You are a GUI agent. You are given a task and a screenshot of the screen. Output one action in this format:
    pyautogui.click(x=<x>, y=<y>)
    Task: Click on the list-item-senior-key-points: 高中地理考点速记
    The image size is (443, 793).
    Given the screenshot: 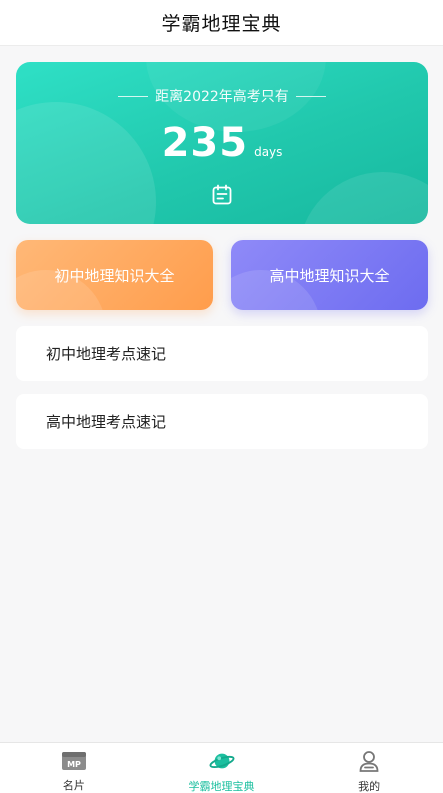 What is the action you would take?
    pyautogui.click(x=222, y=421)
    